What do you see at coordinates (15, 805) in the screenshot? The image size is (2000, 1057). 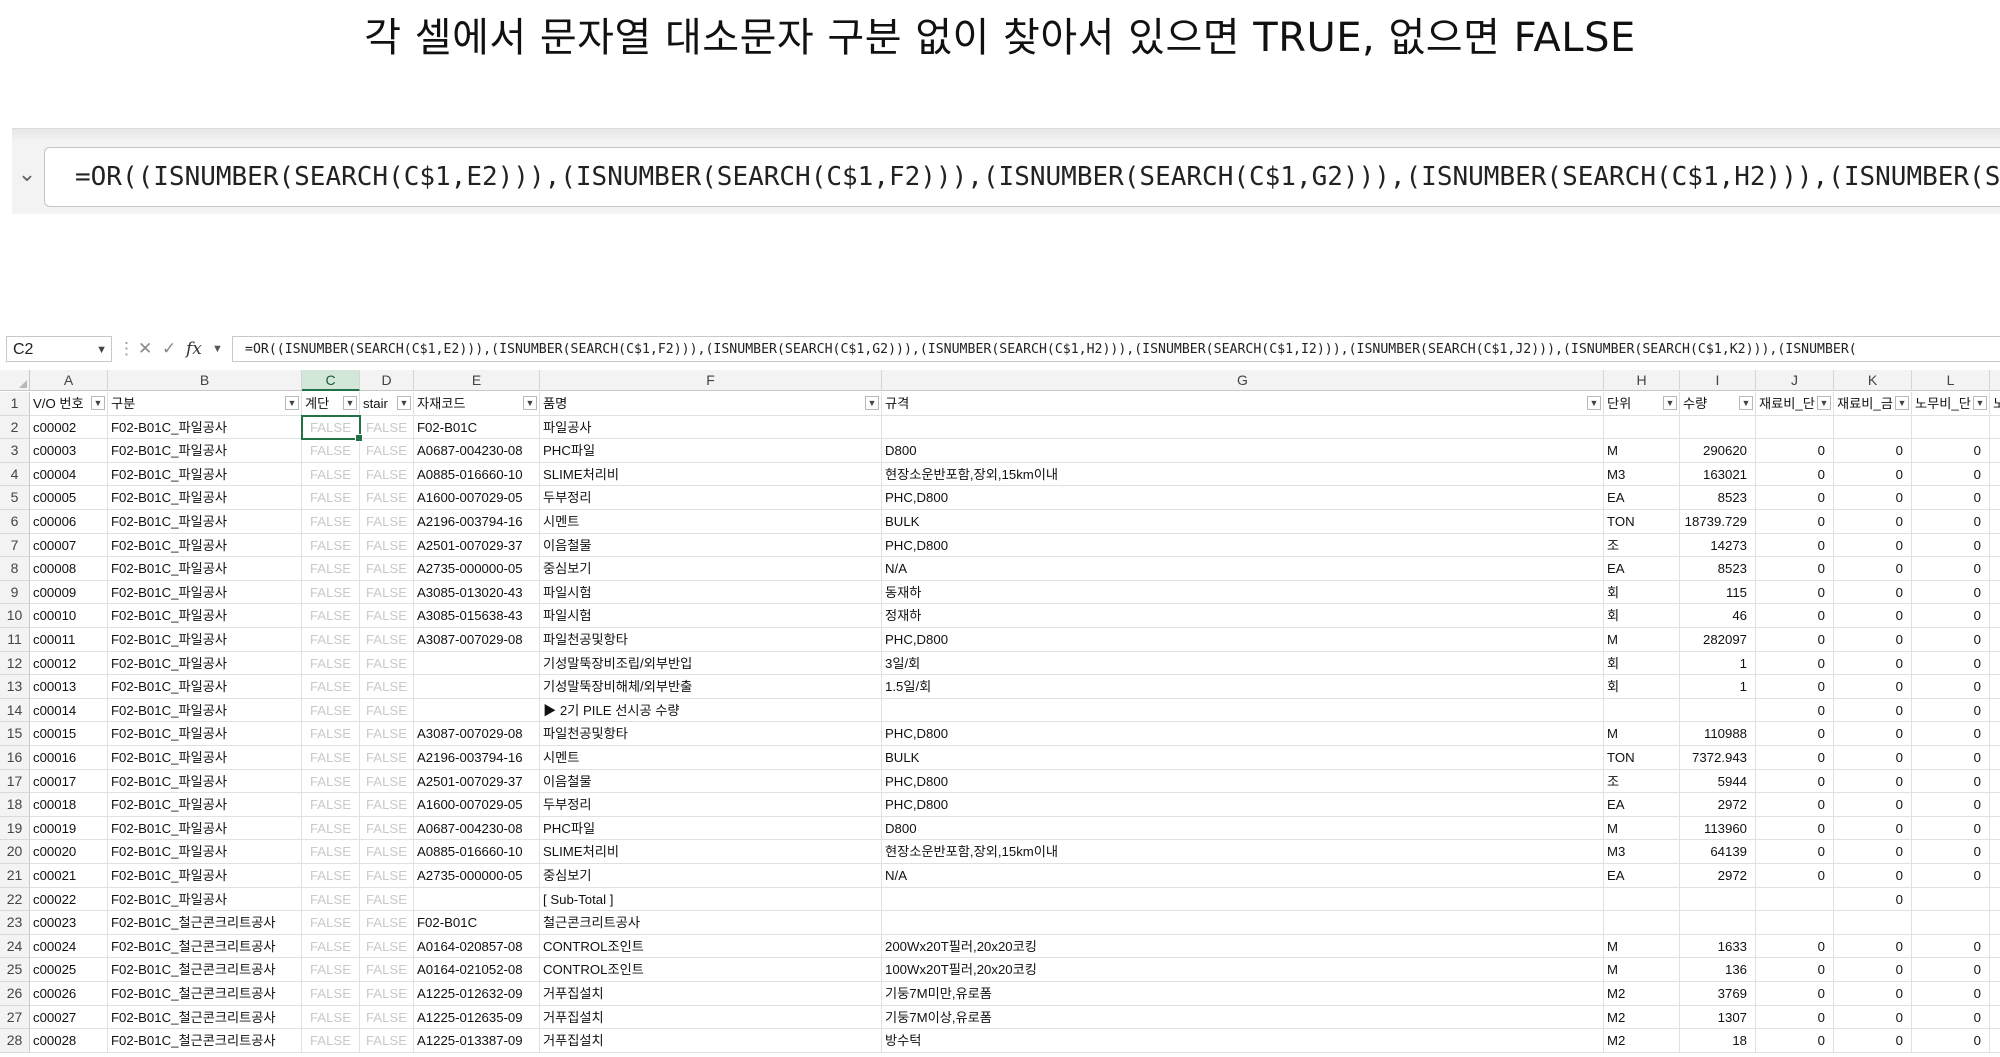 I see `row-header: 18` at bounding box center [15, 805].